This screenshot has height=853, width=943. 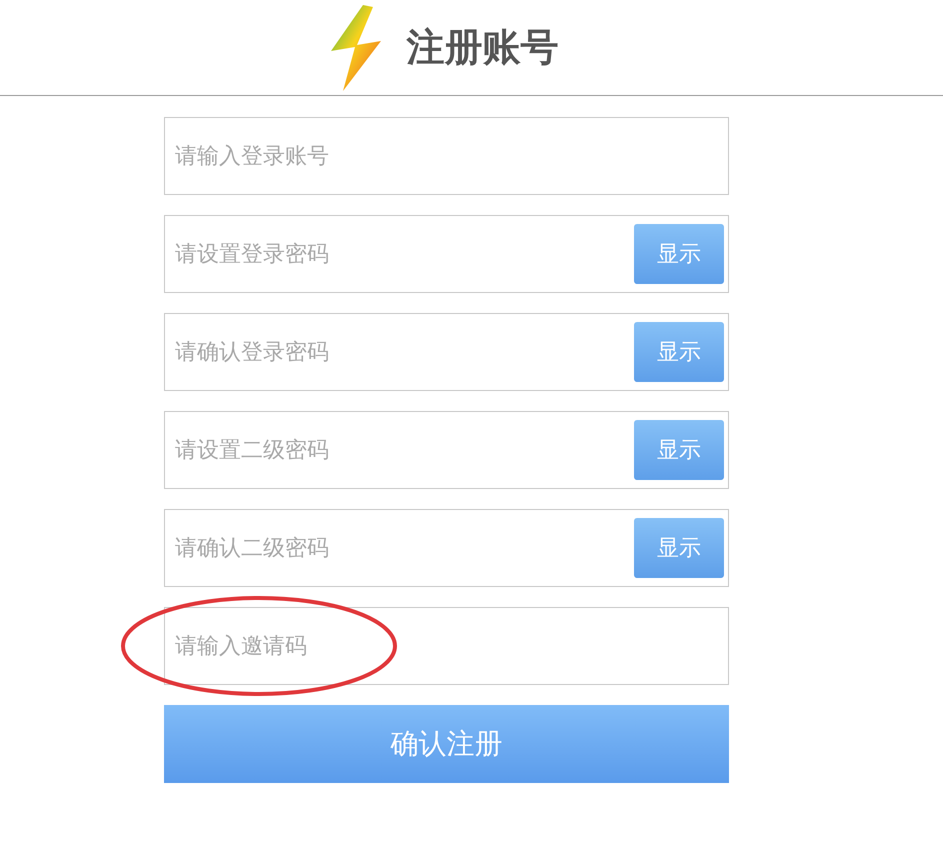 I want to click on input-field: 请输入邀请码, so click(x=446, y=646).